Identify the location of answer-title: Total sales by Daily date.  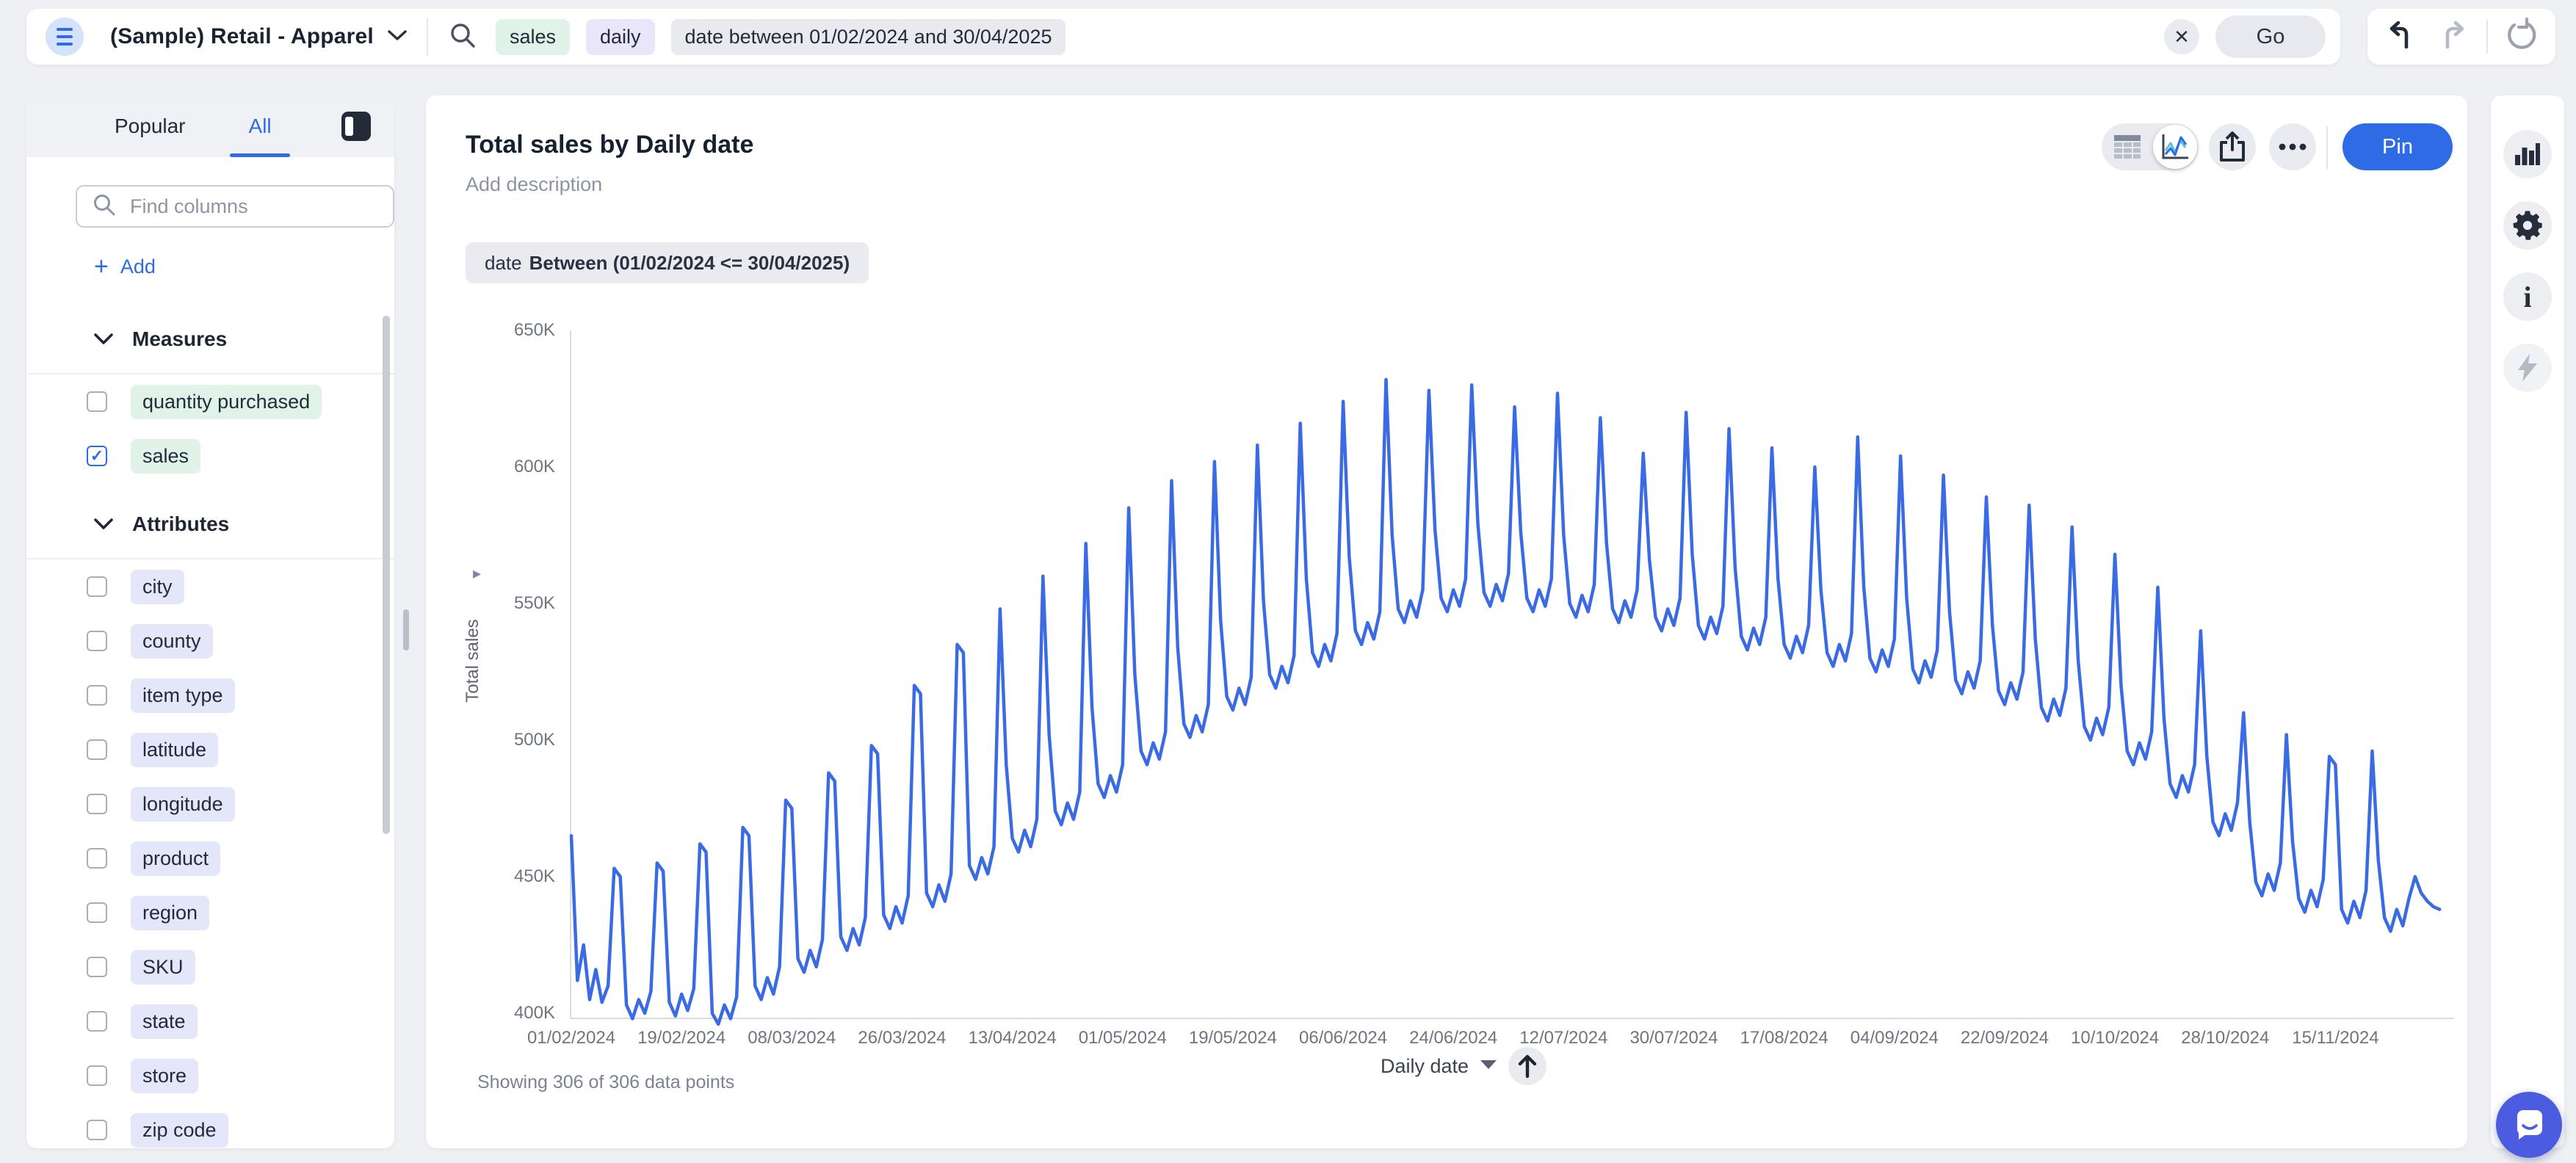
(609, 145).